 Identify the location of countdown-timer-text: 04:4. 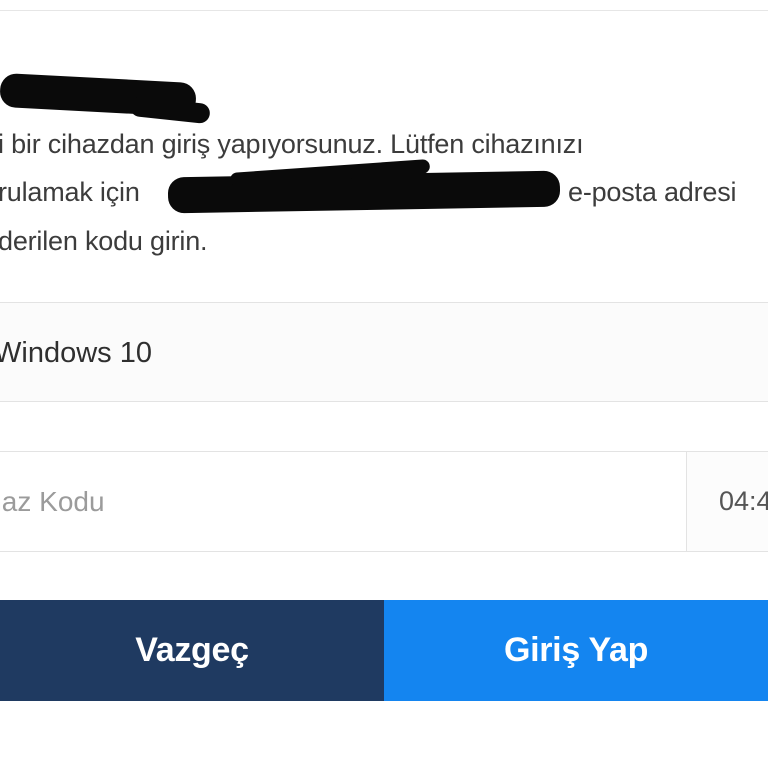
(743, 501).